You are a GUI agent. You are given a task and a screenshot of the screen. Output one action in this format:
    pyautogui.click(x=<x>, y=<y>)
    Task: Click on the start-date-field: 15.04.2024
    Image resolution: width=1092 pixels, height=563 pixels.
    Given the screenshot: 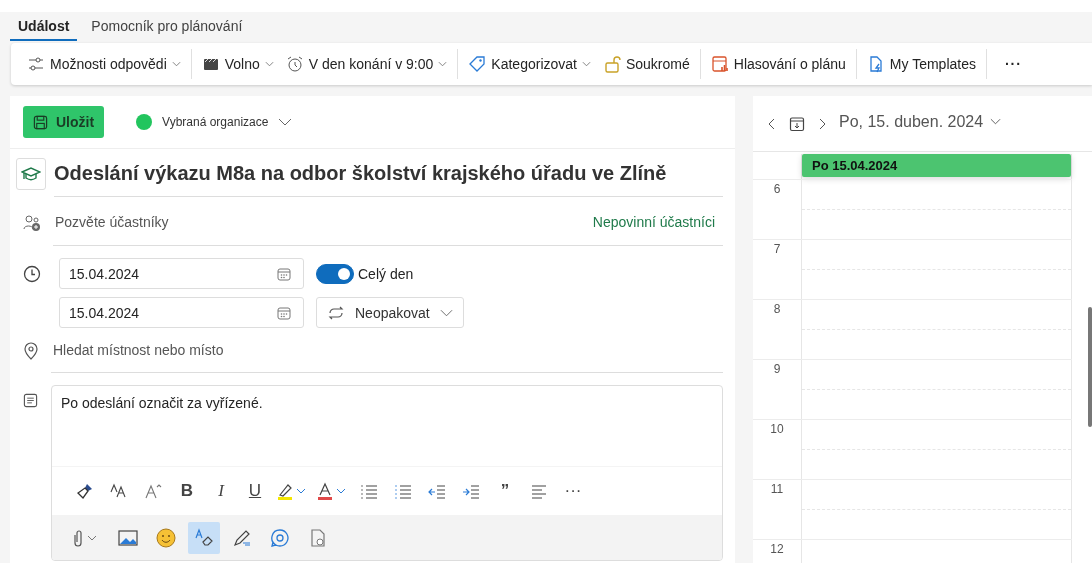 What is the action you would take?
    pyautogui.click(x=181, y=273)
    